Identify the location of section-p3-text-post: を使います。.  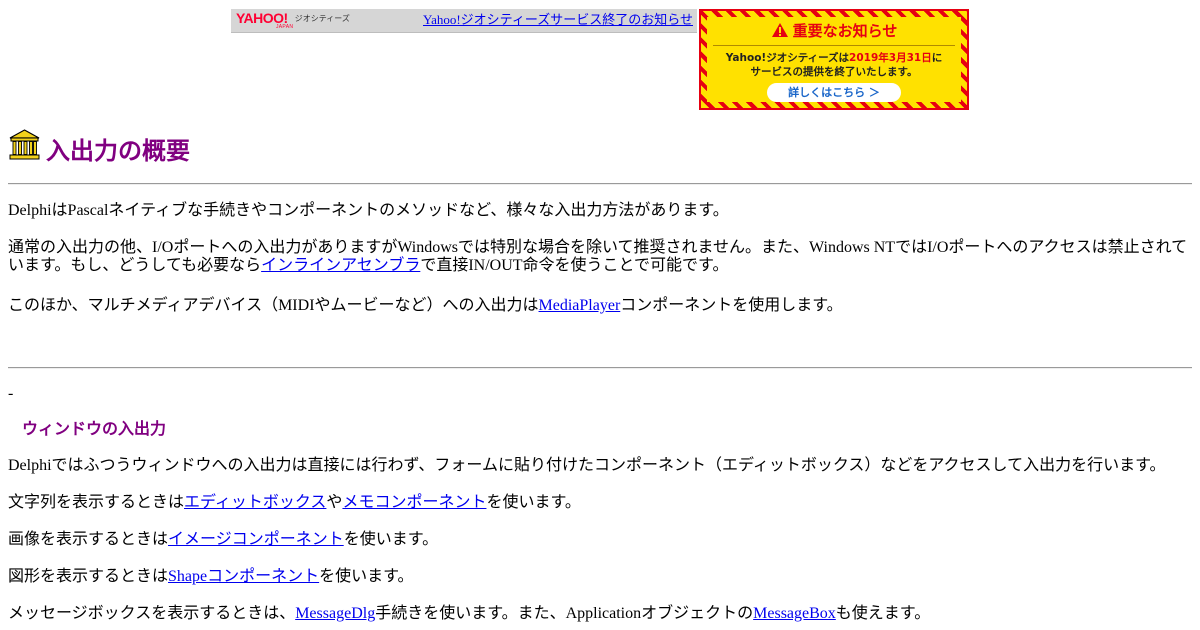
(391, 539).